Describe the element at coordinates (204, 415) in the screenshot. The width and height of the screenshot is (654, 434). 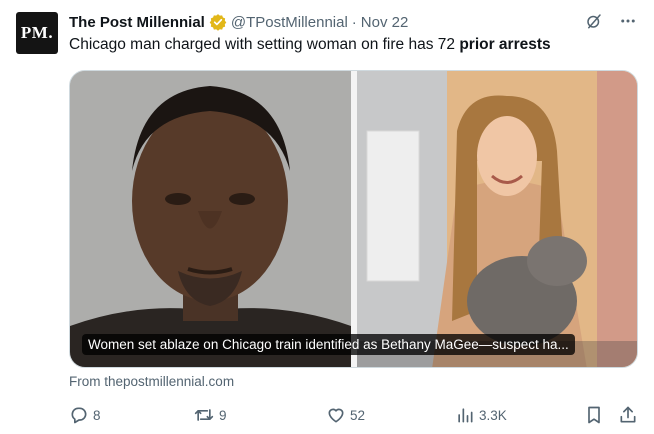
I see `retweet-icon` at that location.